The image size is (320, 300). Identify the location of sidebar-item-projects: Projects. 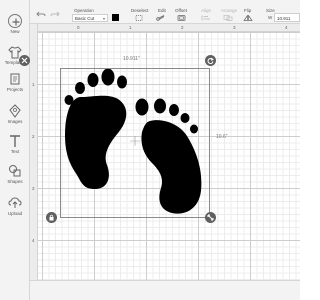
(15, 85).